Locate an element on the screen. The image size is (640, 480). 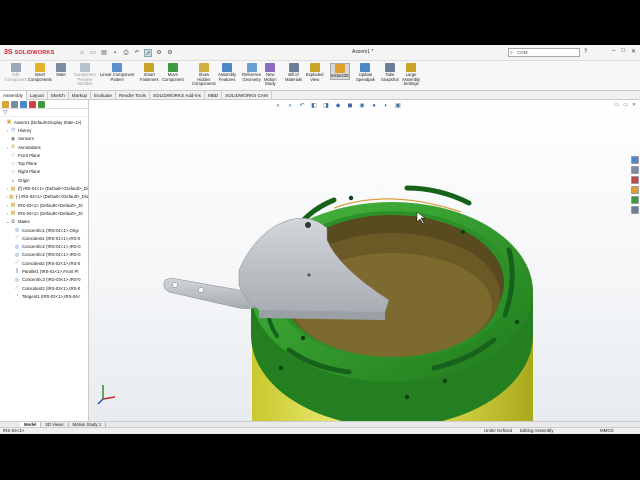
tab-3: Markup is located at coordinates (80, 95).